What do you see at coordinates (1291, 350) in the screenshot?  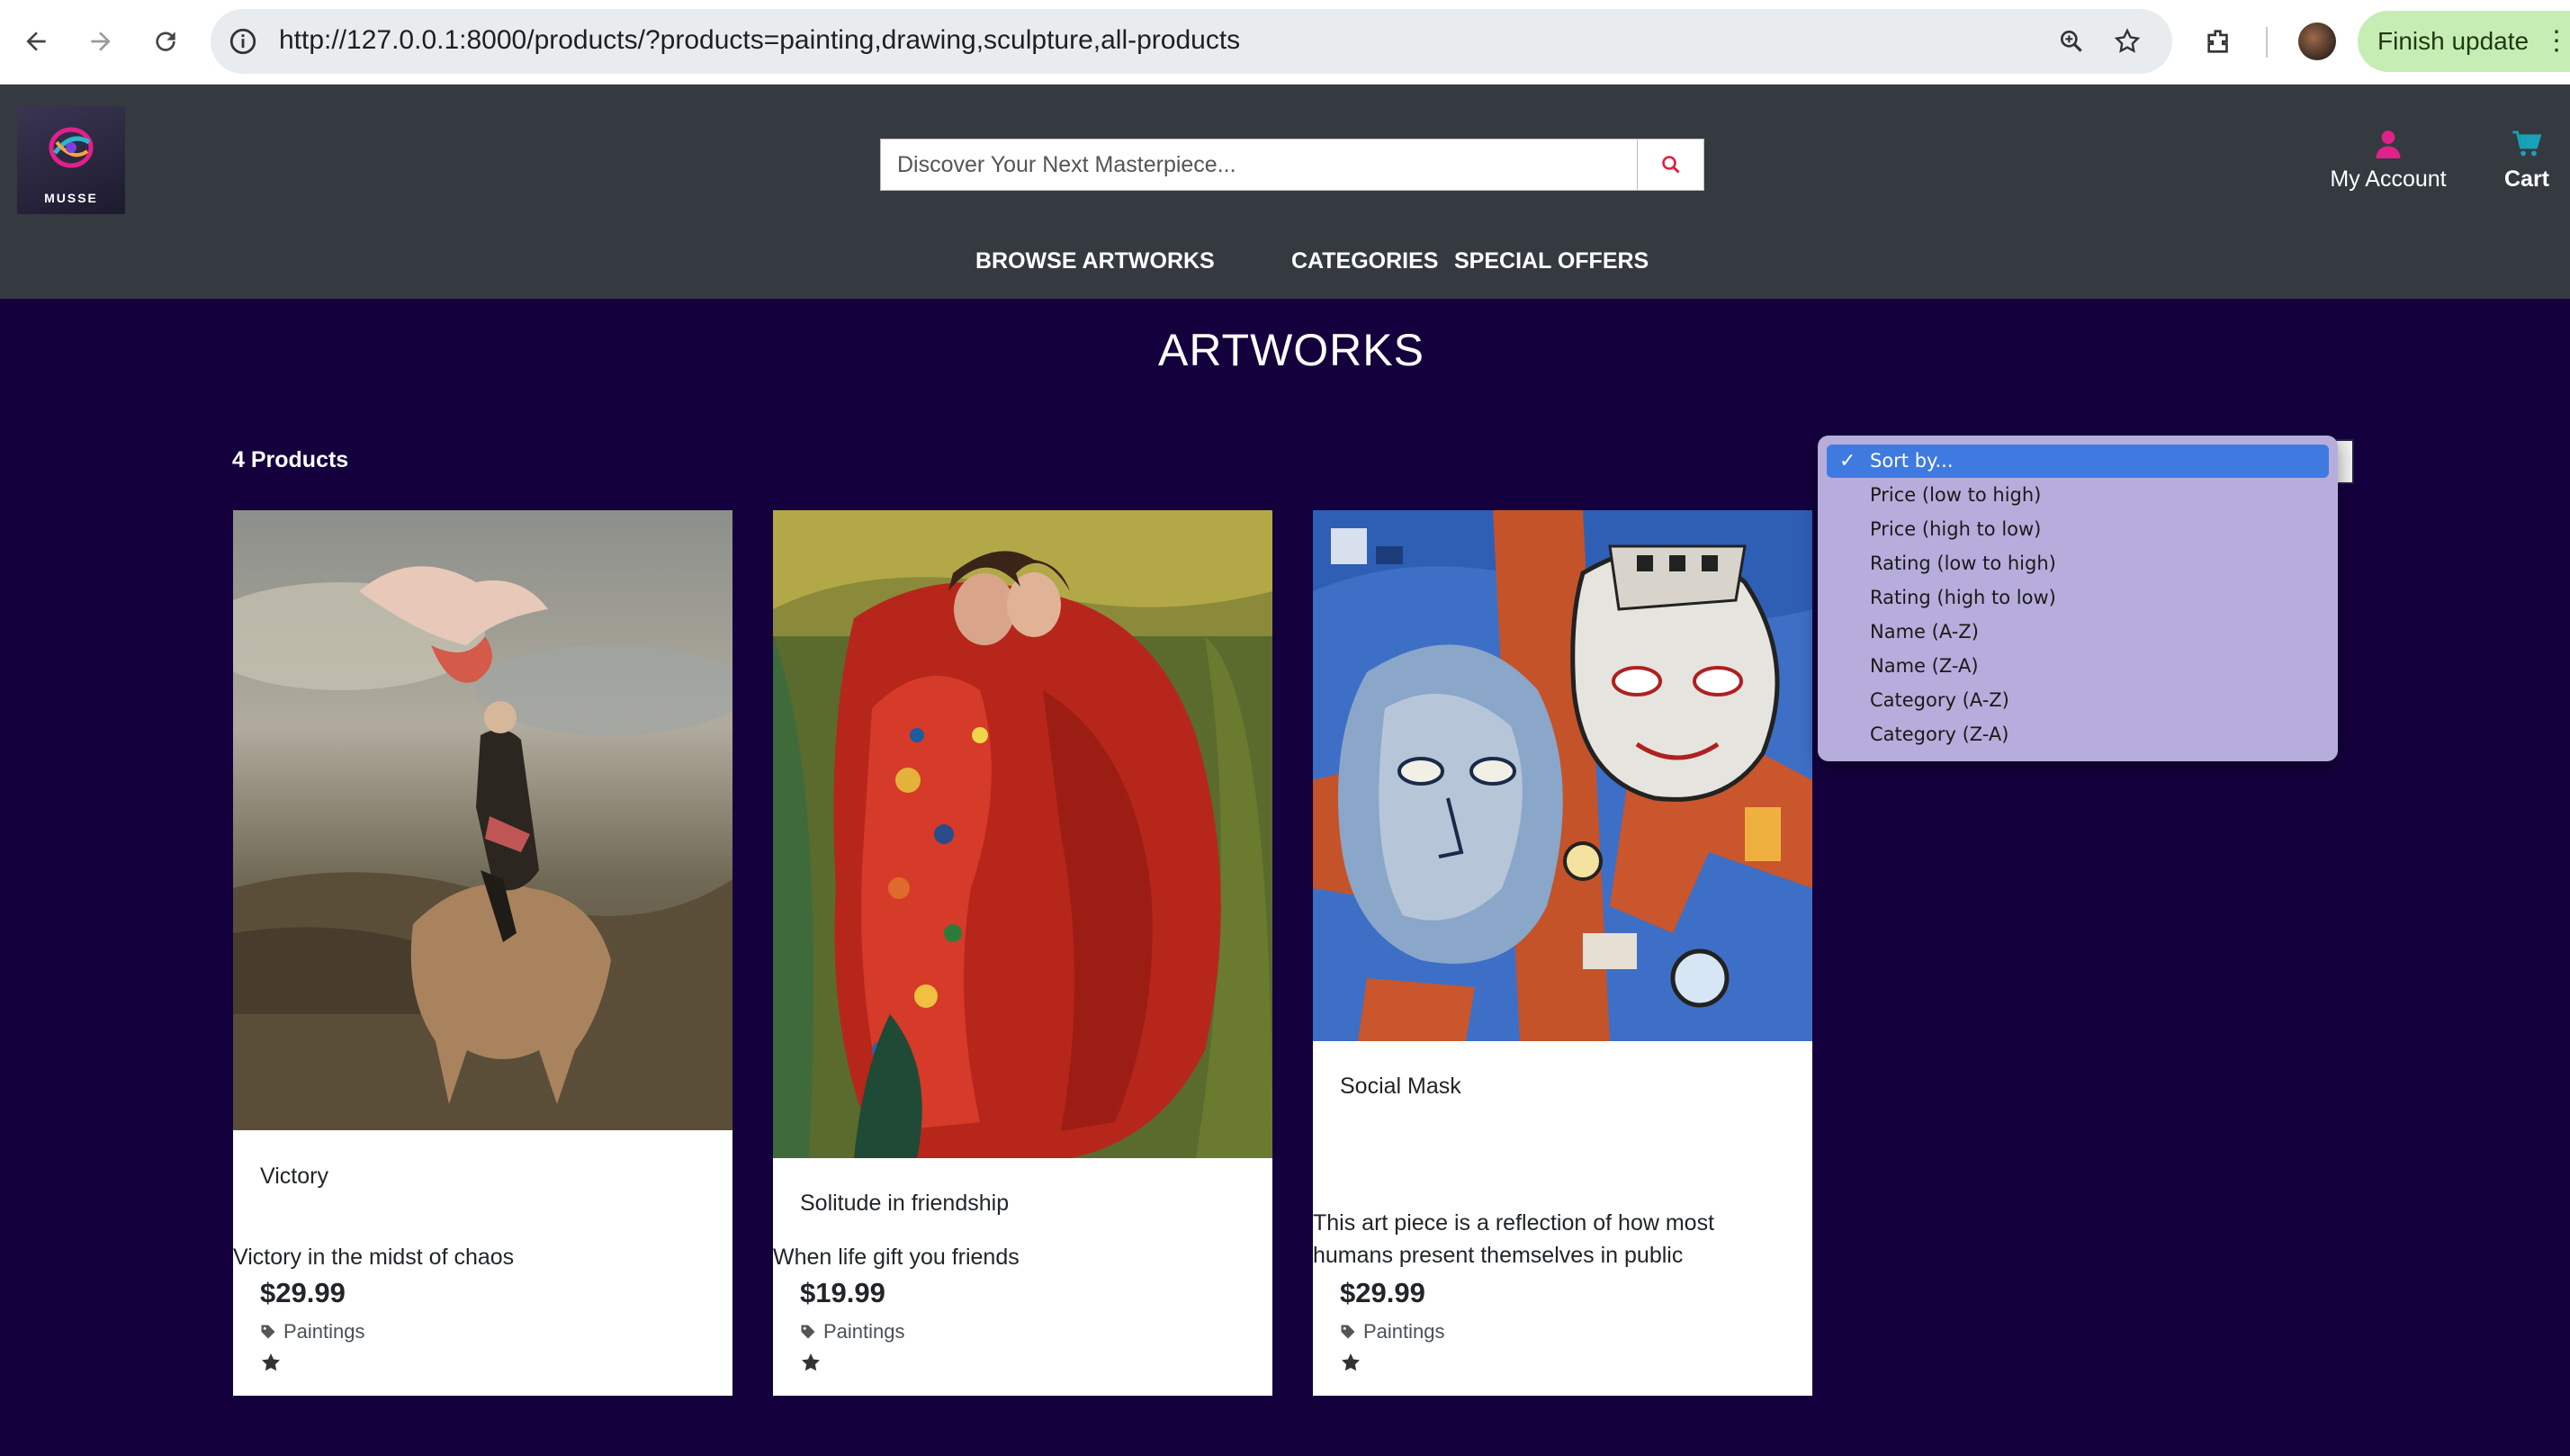 I see `page-title: ARTWORKS` at bounding box center [1291, 350].